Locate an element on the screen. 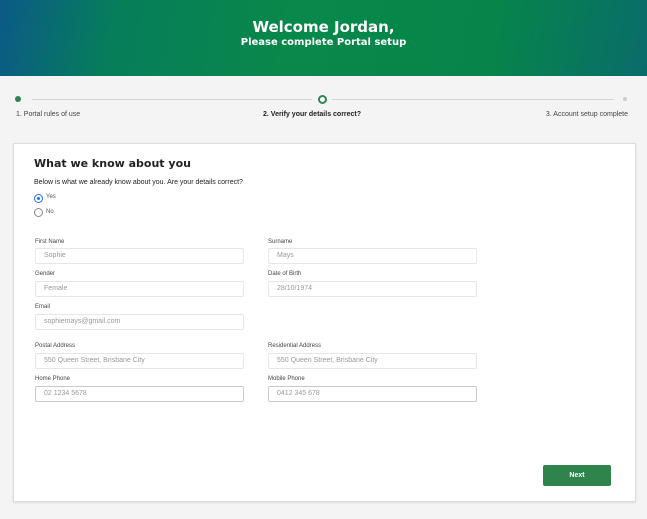 The image size is (647, 519). radio-yes is located at coordinates (38, 198).